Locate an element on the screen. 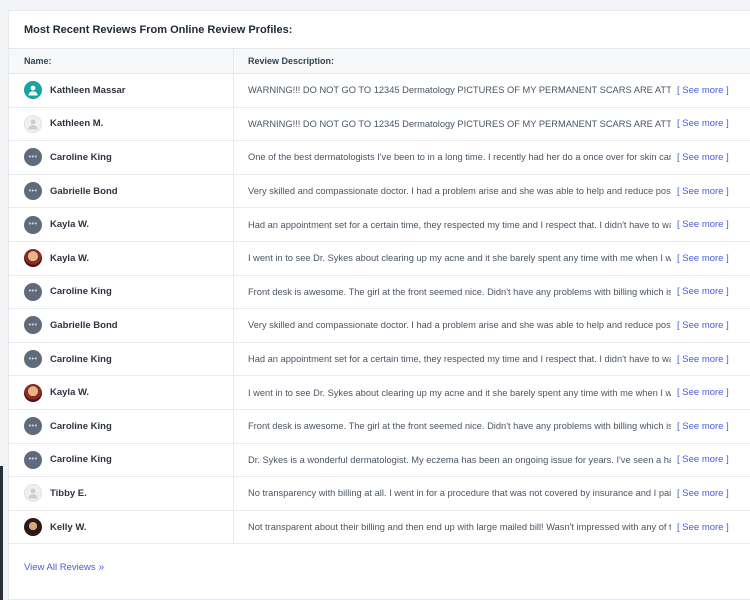  teal-person-icon is located at coordinates (33, 90).